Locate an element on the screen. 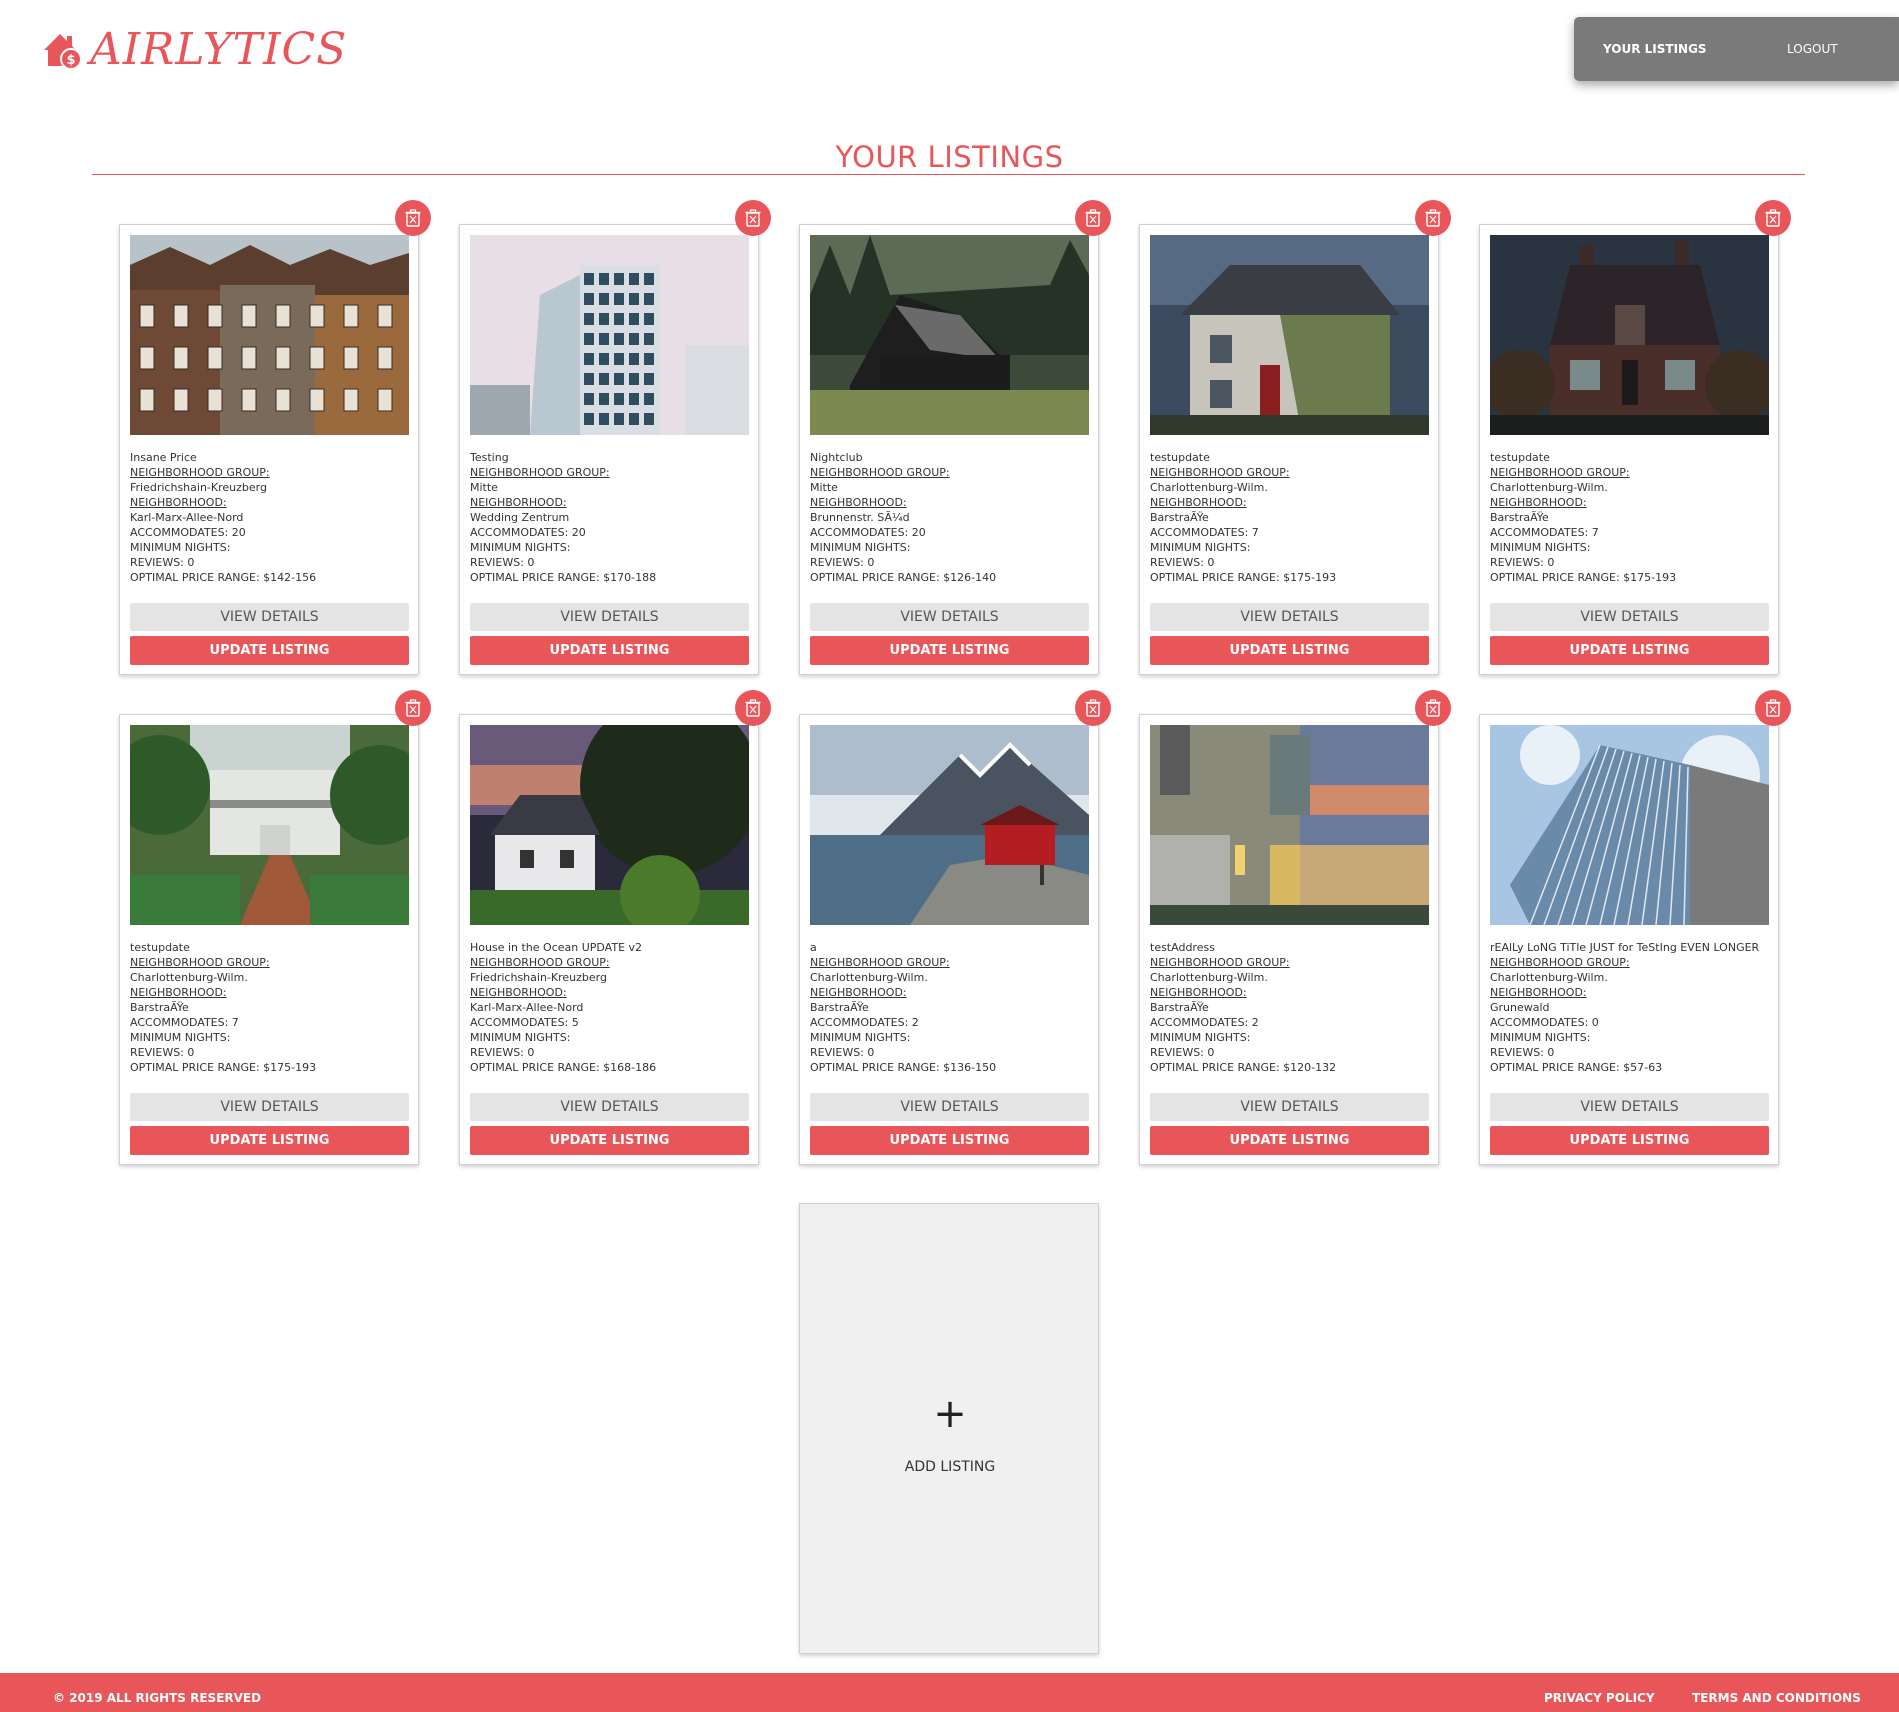 Image resolution: width=1899 pixels, height=1712 pixels. price-range-text: OPTIMAL PRICE RANGE: $120-132 is located at coordinates (1243, 1067).